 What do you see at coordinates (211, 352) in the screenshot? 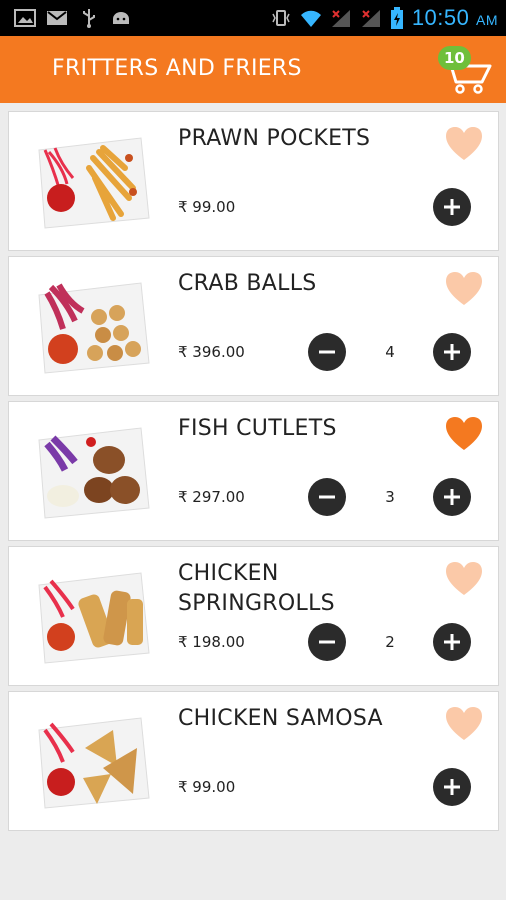
I see `product-price: ₹ 396.00` at bounding box center [211, 352].